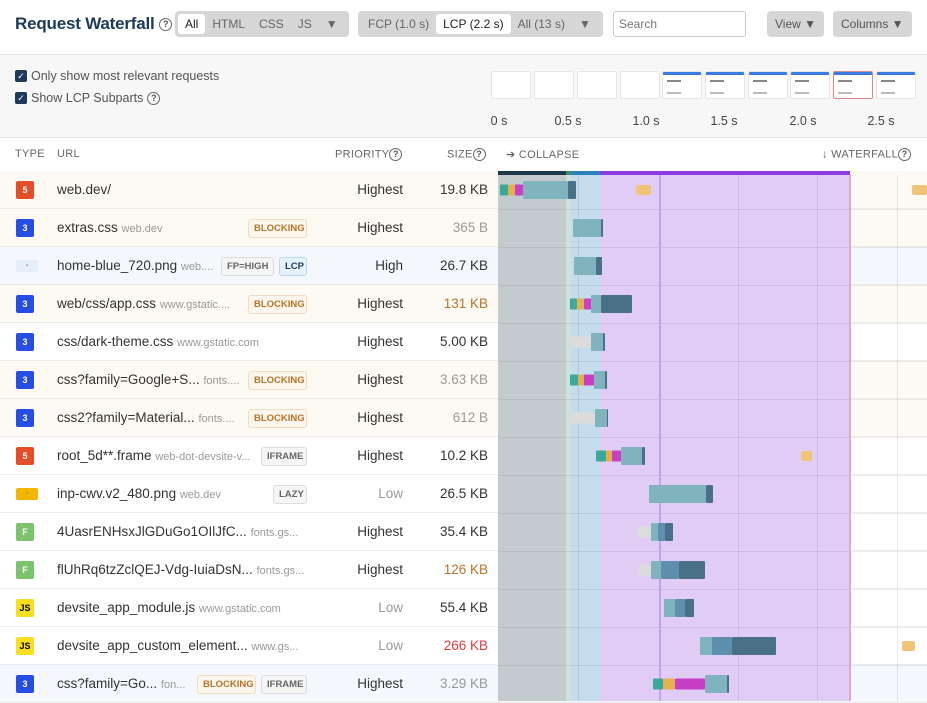  I want to click on only-relevant-checkbox: ✓ Only show most relevant requests, so click(117, 76).